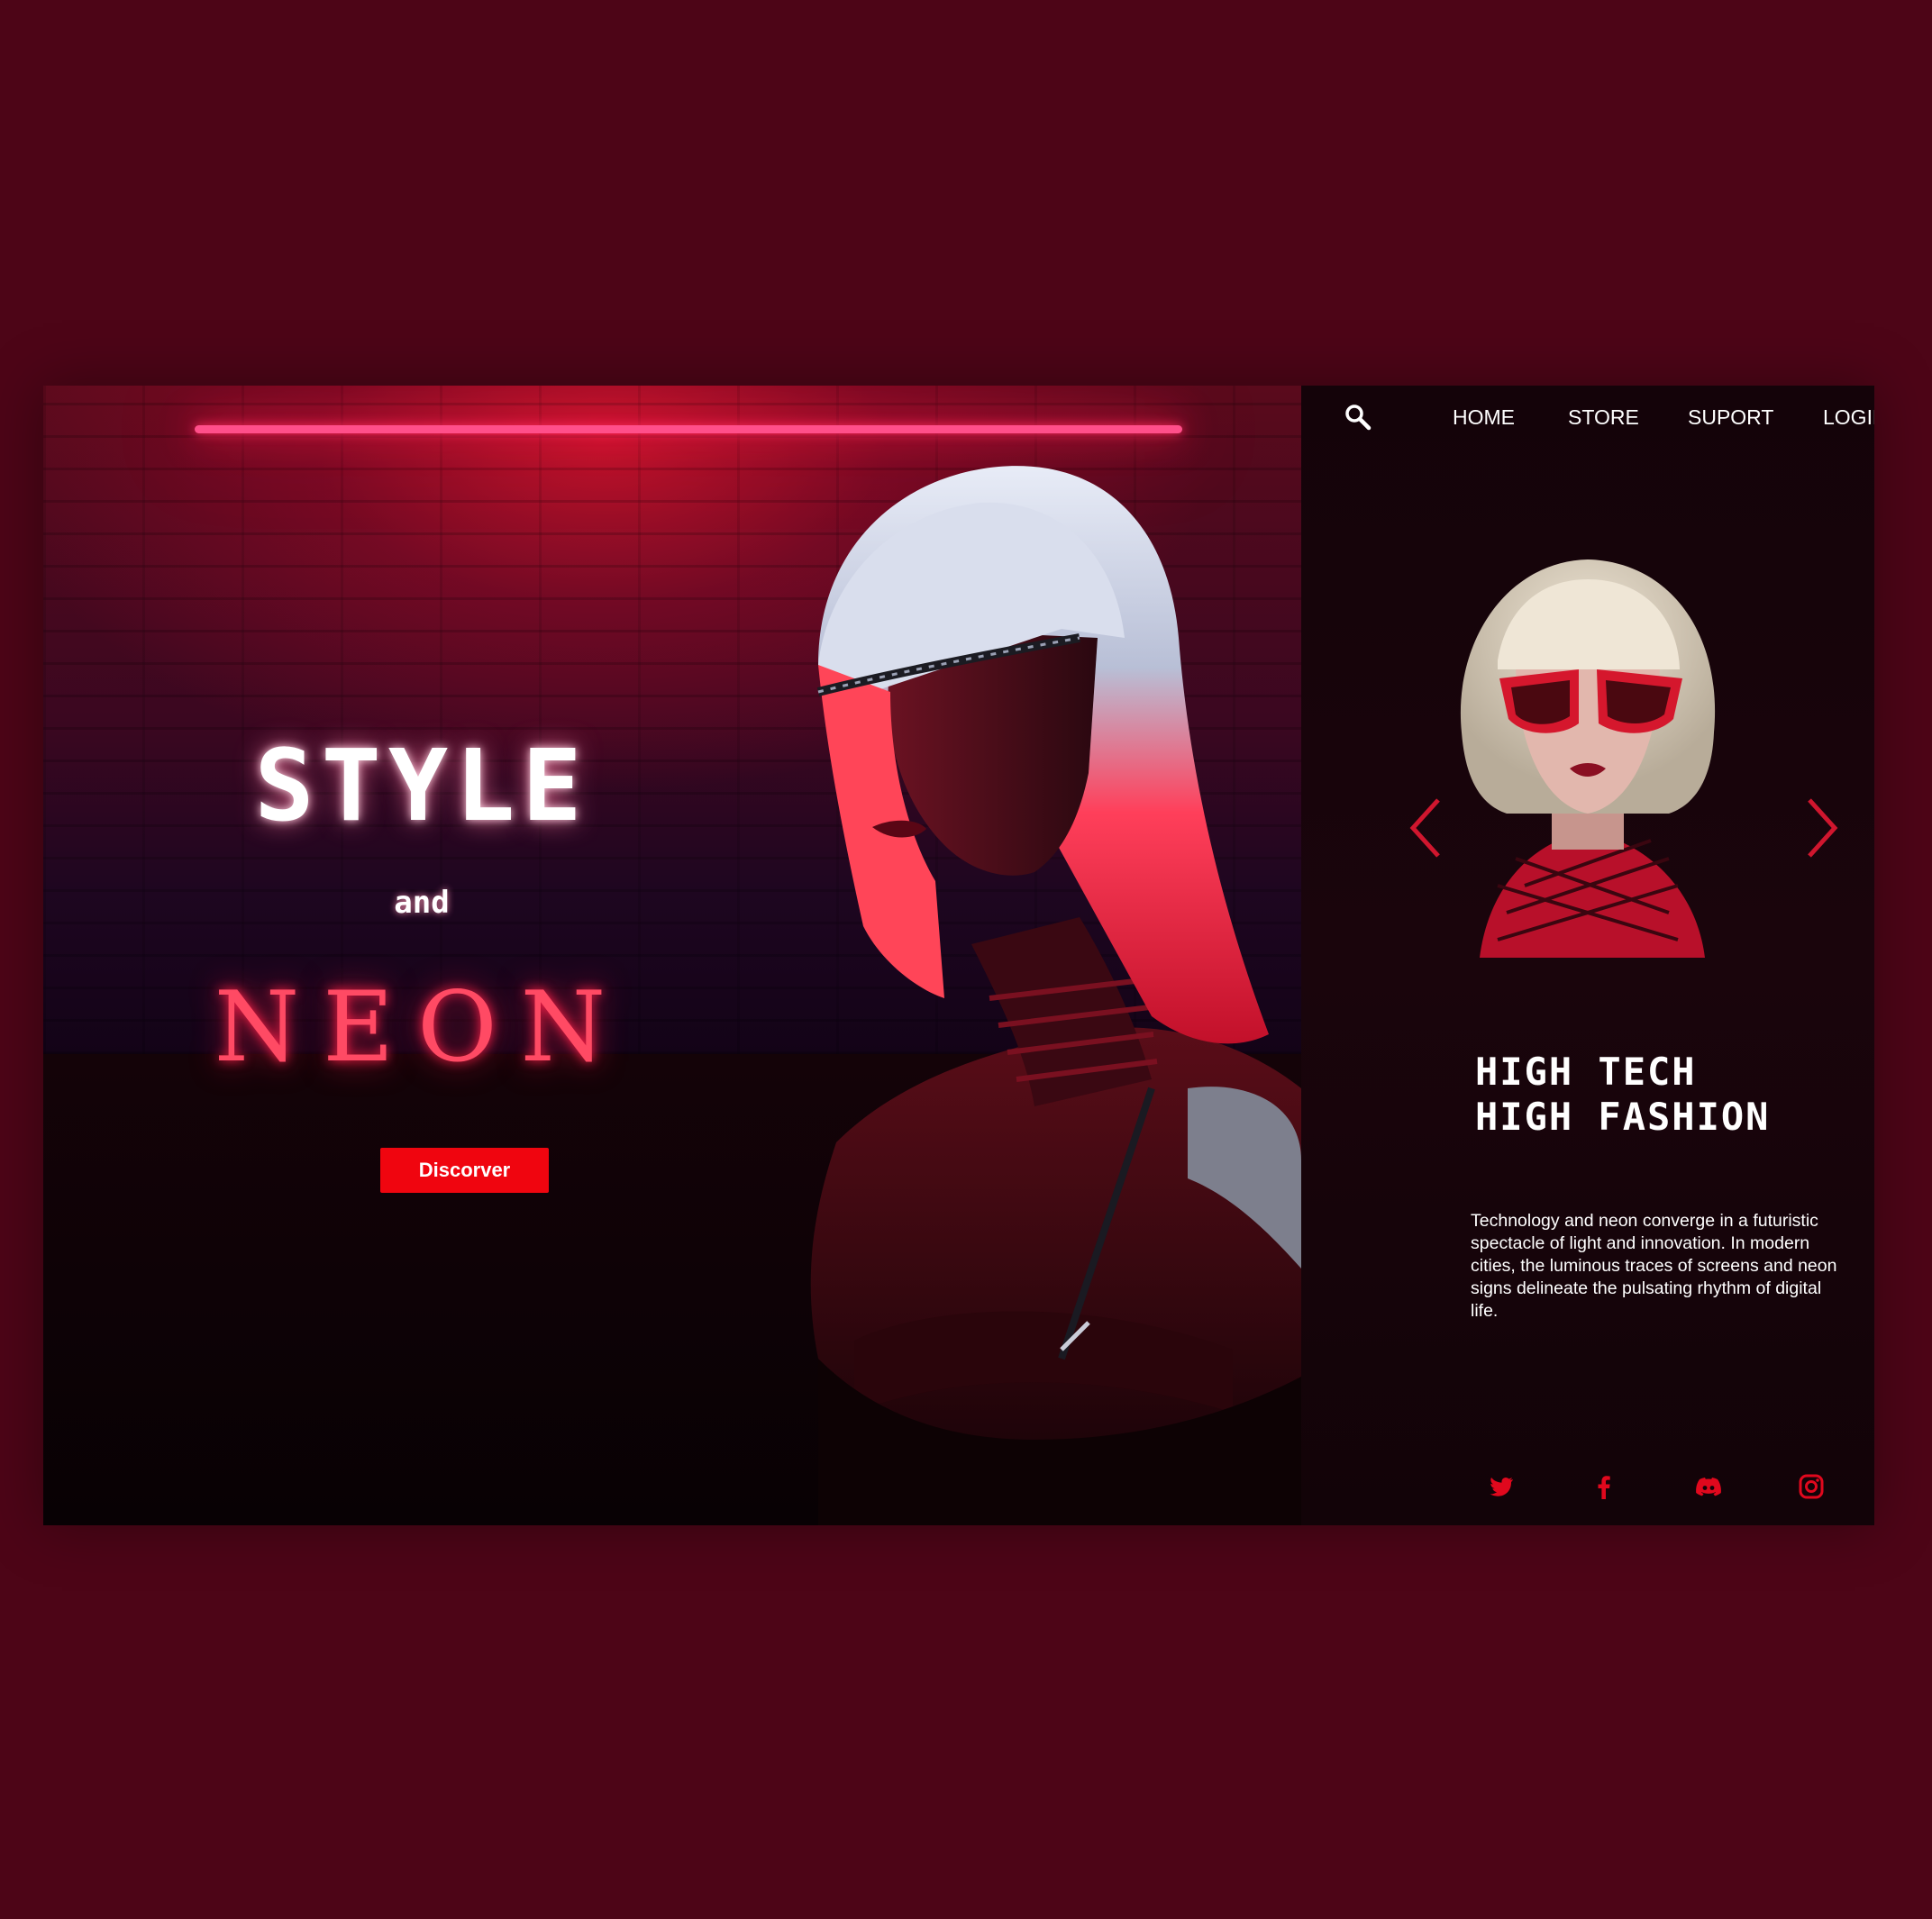 Image resolution: width=1932 pixels, height=1919 pixels. Describe the element at coordinates (1588, 758) in the screenshot. I see `carousel-model-image` at that location.